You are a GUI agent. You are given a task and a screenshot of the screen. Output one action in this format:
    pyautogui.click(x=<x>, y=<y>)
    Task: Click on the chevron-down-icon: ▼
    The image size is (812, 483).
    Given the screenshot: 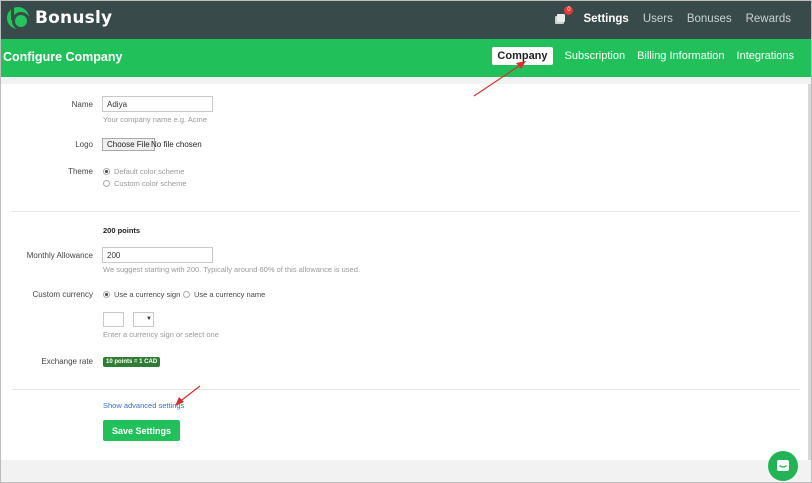 What is the action you would take?
    pyautogui.click(x=149, y=319)
    